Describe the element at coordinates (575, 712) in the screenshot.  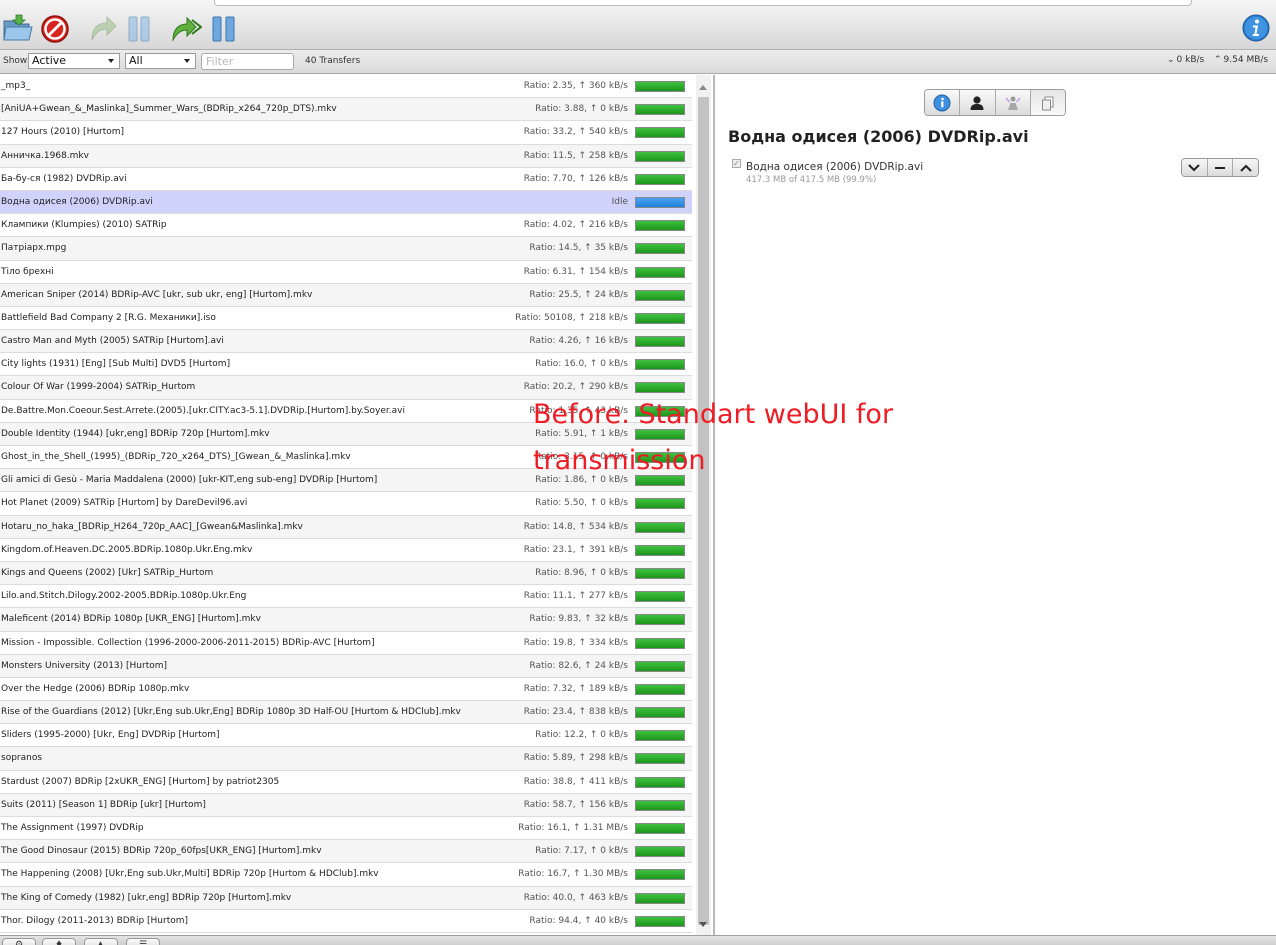
I see `torrent-status: Ratio: 23.4, ↑ 838 kB/s` at that location.